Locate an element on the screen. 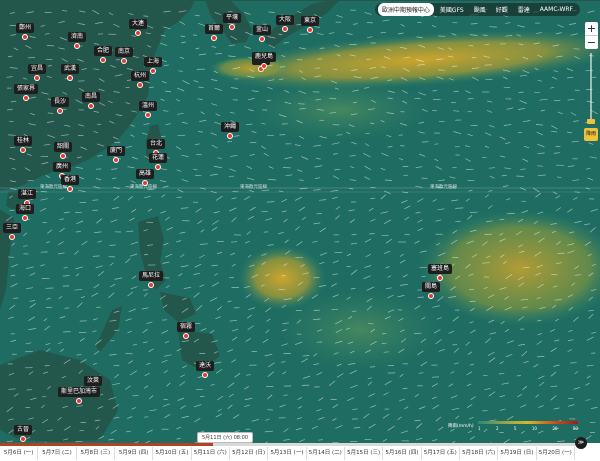 The height and width of the screenshot is (461, 600). zoom-out-button: − is located at coordinates (591, 42).